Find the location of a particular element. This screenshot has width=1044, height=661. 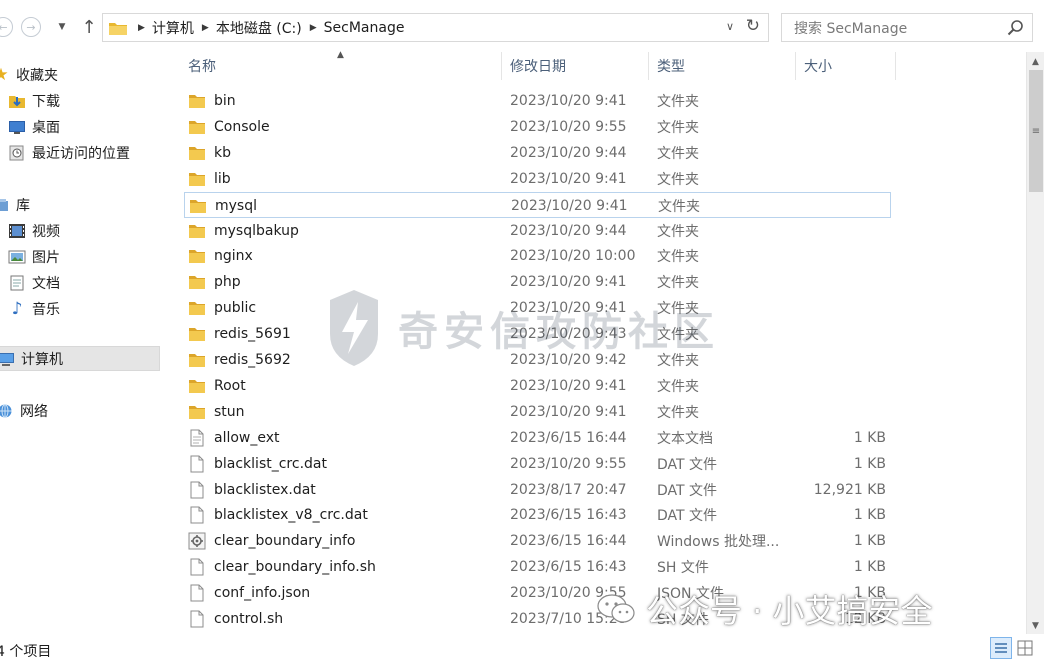

column-header-name: 名称 is located at coordinates (341, 66).